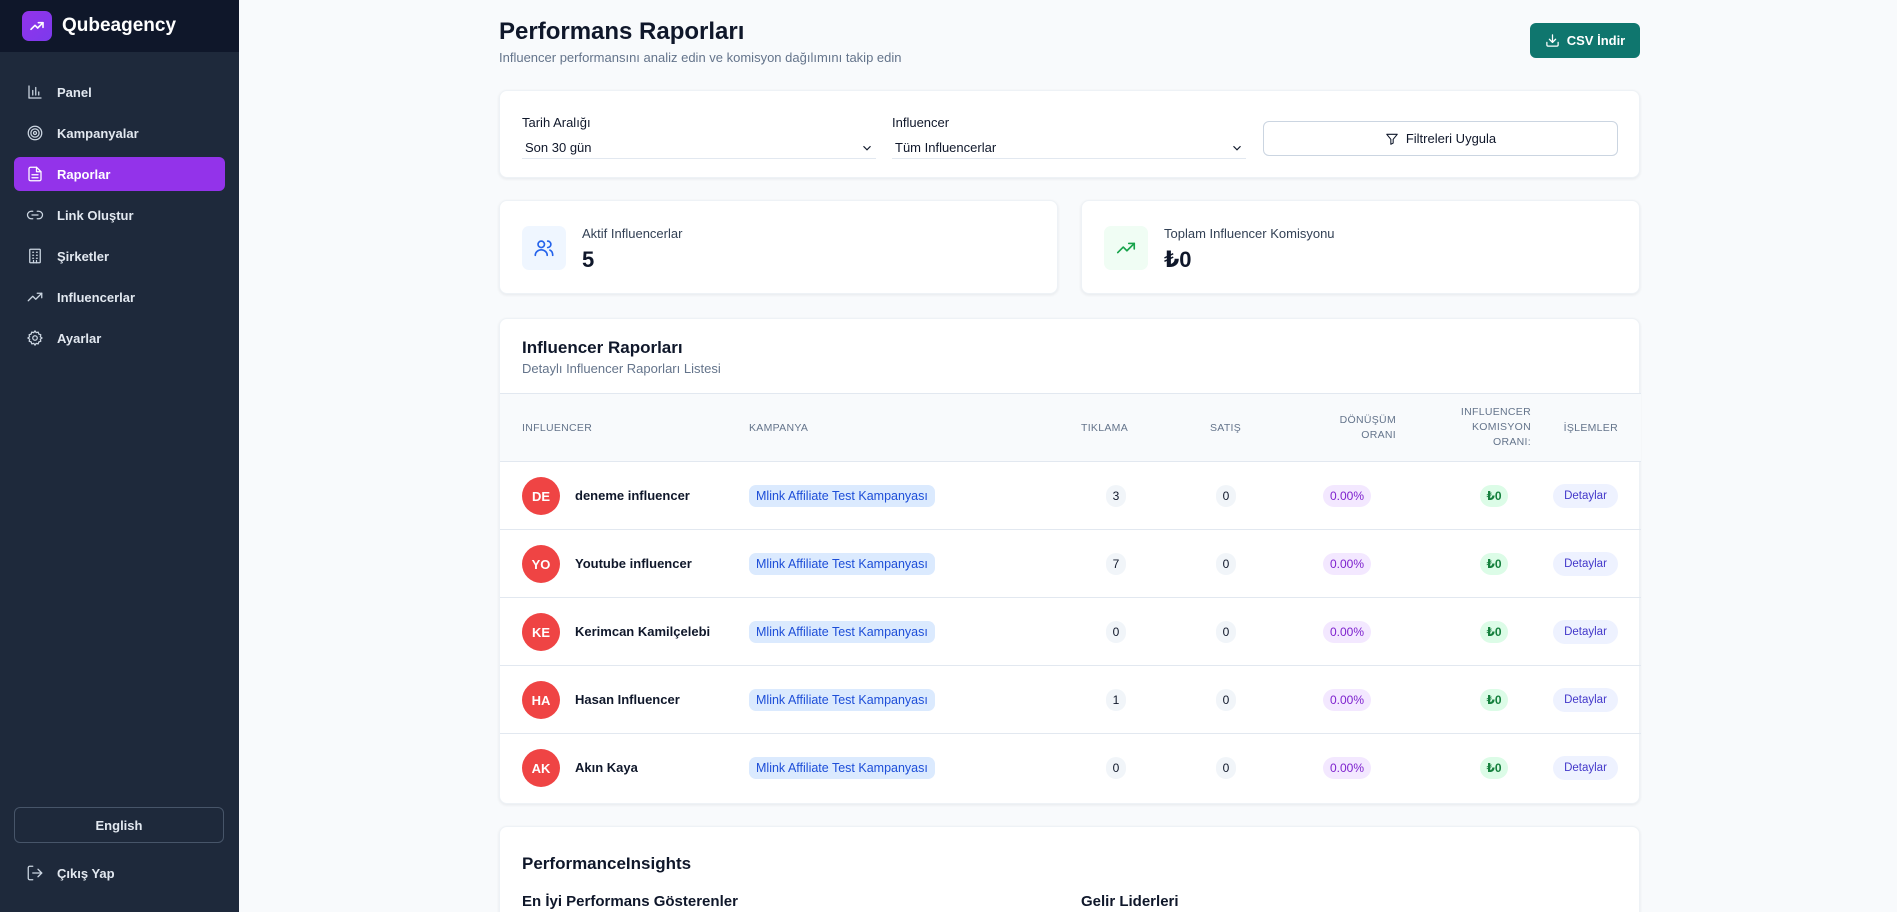 Image resolution: width=1897 pixels, height=912 pixels. Describe the element at coordinates (35, 92) in the screenshot. I see `bar-chart-icon` at that location.